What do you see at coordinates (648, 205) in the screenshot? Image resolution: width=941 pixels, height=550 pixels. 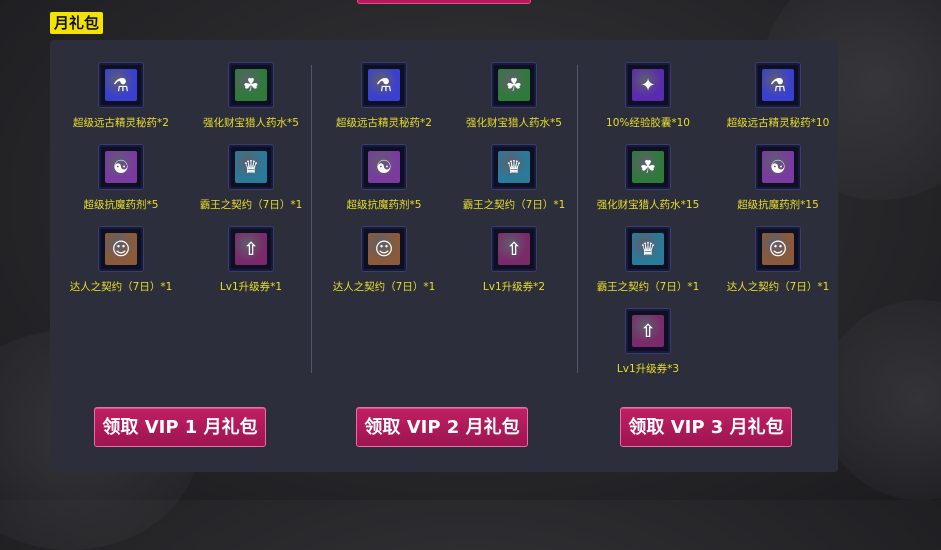 I see `item-label: 强化财宝猎人药水*15` at bounding box center [648, 205].